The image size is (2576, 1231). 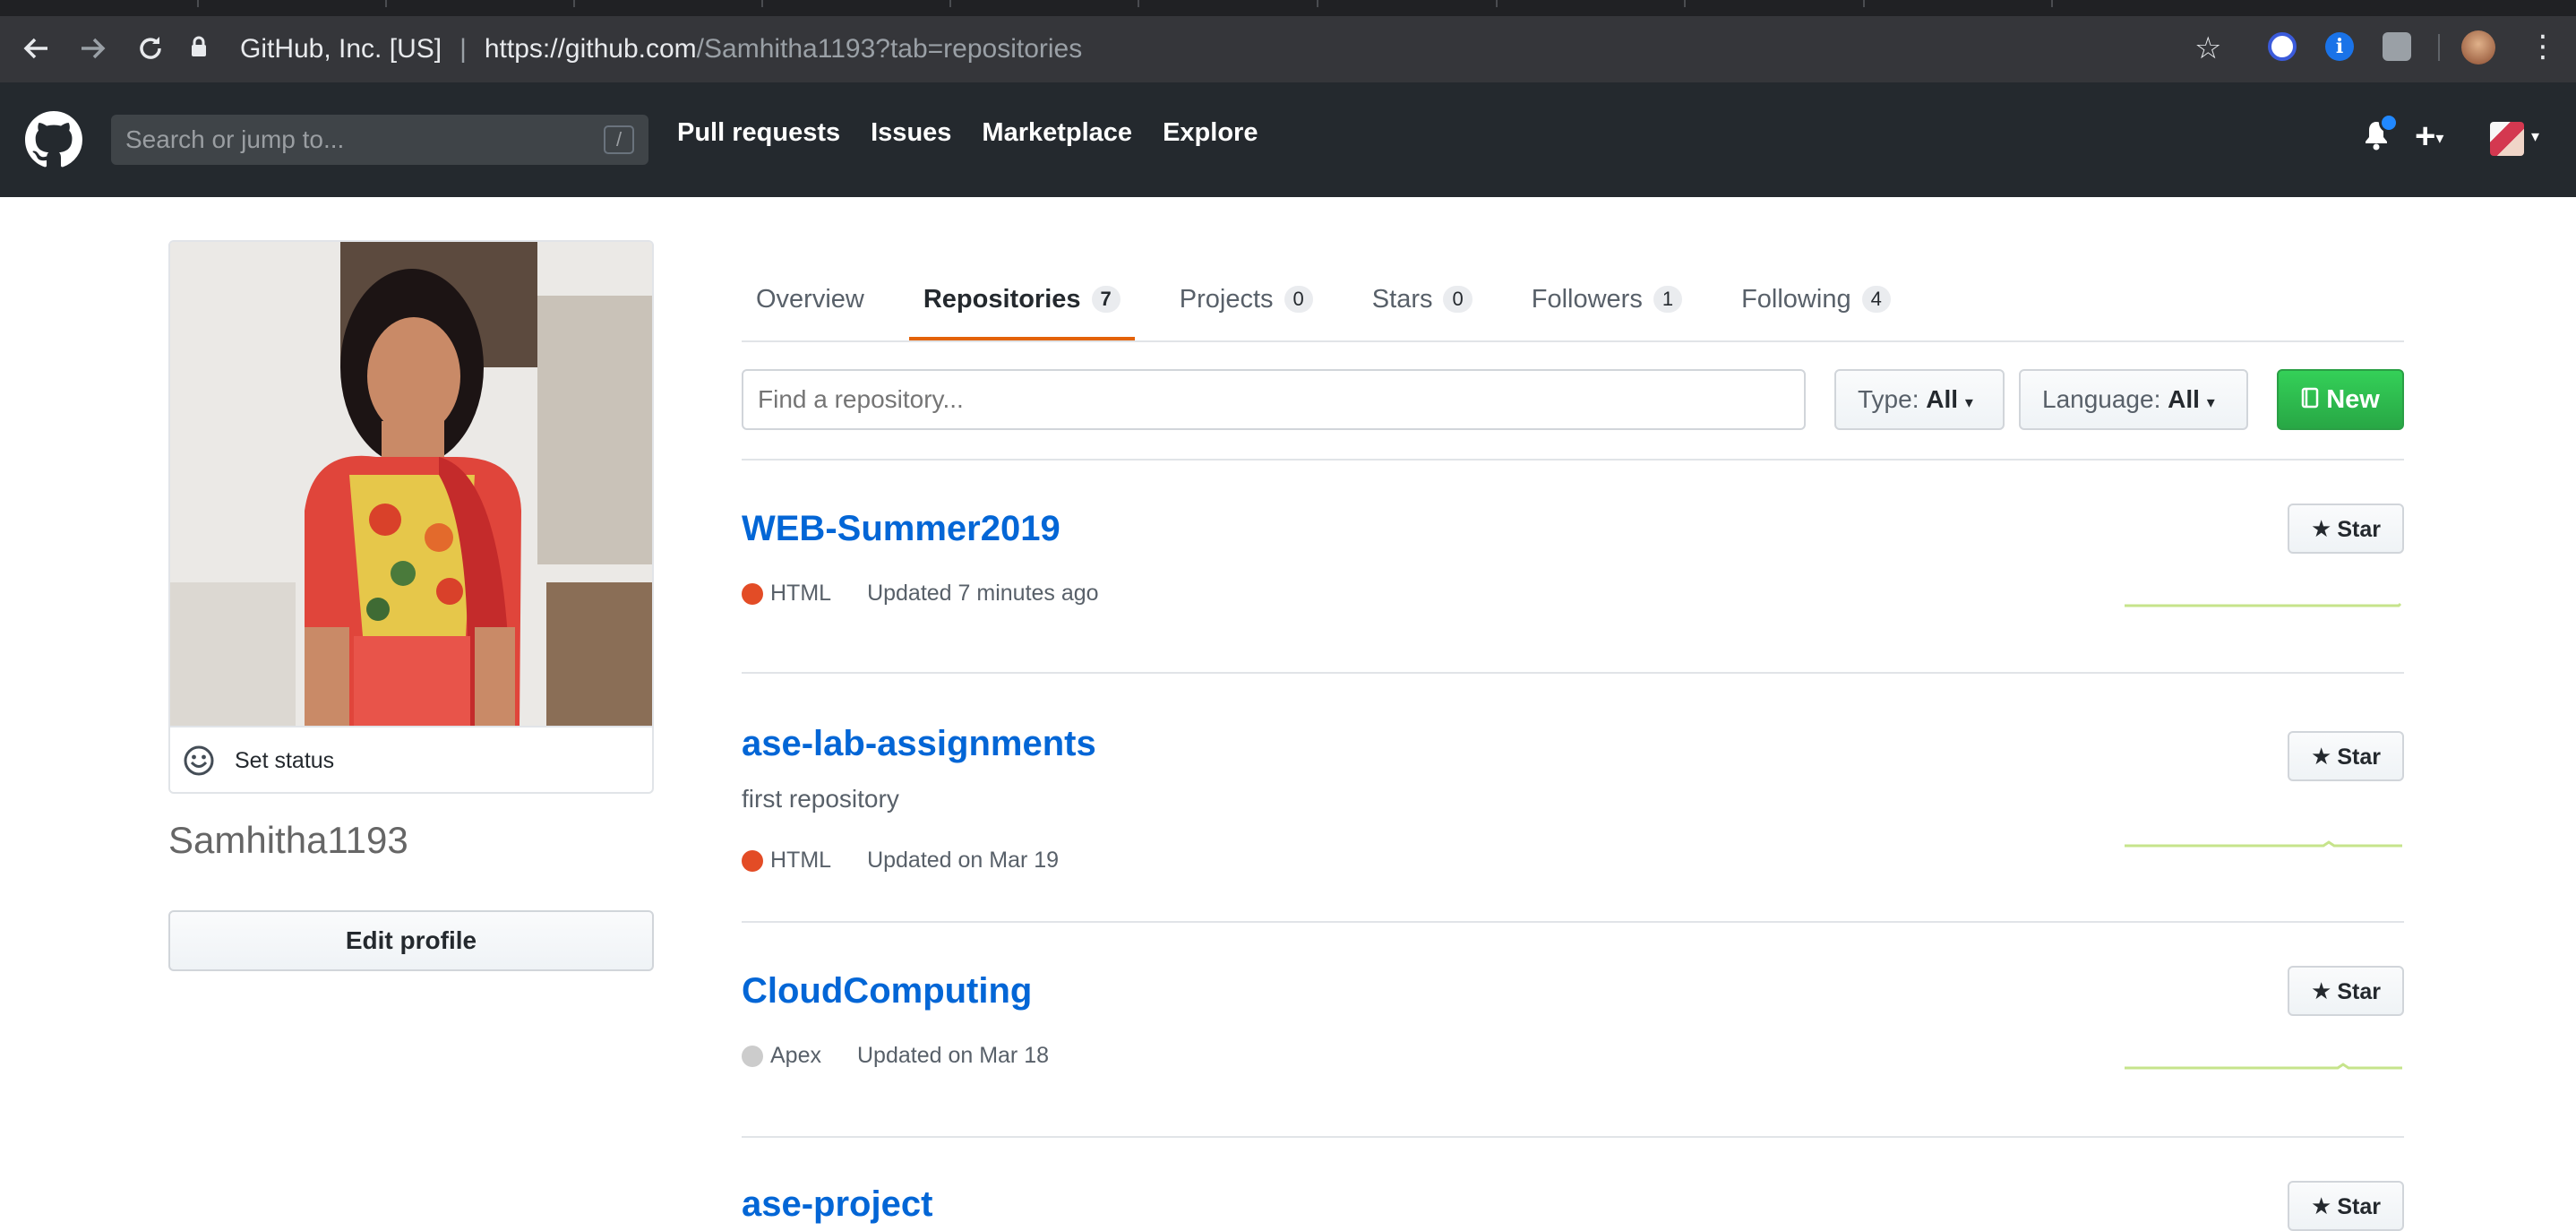 What do you see at coordinates (1888, 399) in the screenshot?
I see `type-filter-label: Type:` at bounding box center [1888, 399].